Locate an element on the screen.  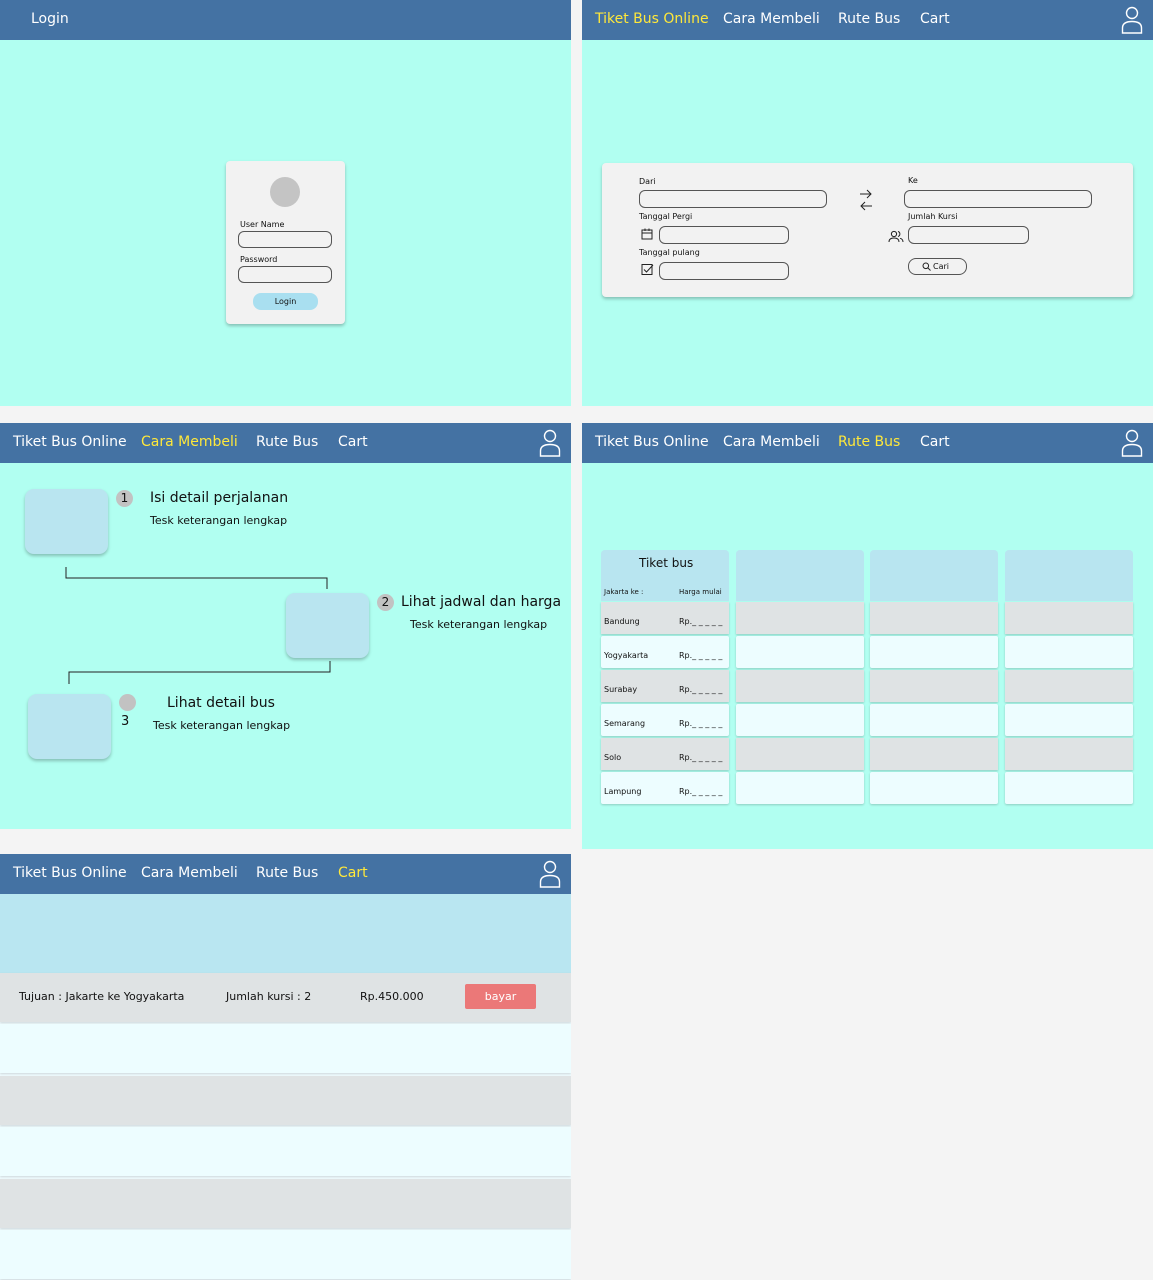
calendar-icon is located at coordinates (647, 234).